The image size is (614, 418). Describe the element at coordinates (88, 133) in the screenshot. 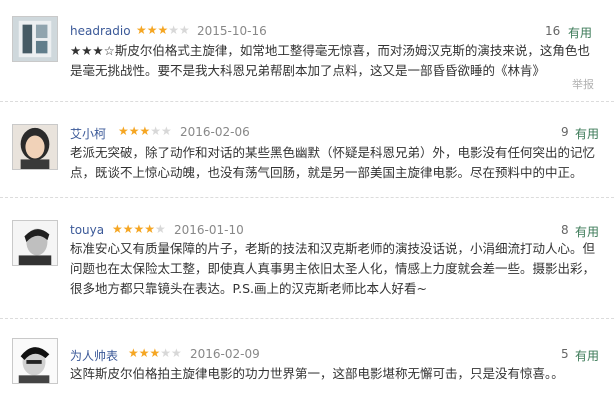

I see `username: 艾小柯` at that location.